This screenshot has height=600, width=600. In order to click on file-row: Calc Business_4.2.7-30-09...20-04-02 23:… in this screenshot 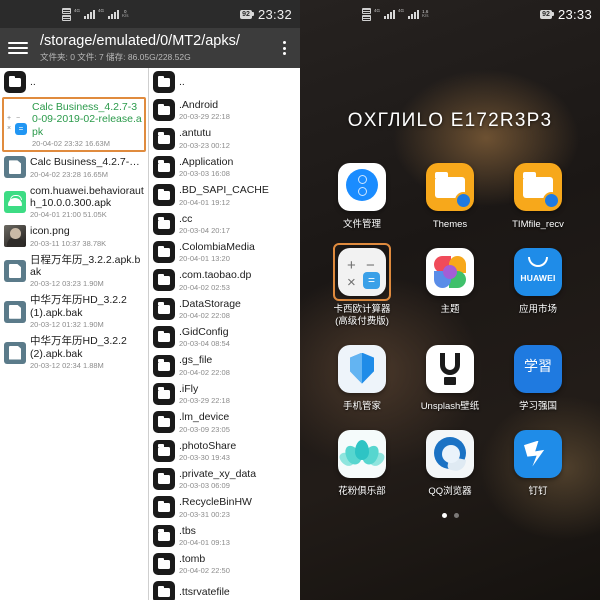, I will do `click(74, 167)`.